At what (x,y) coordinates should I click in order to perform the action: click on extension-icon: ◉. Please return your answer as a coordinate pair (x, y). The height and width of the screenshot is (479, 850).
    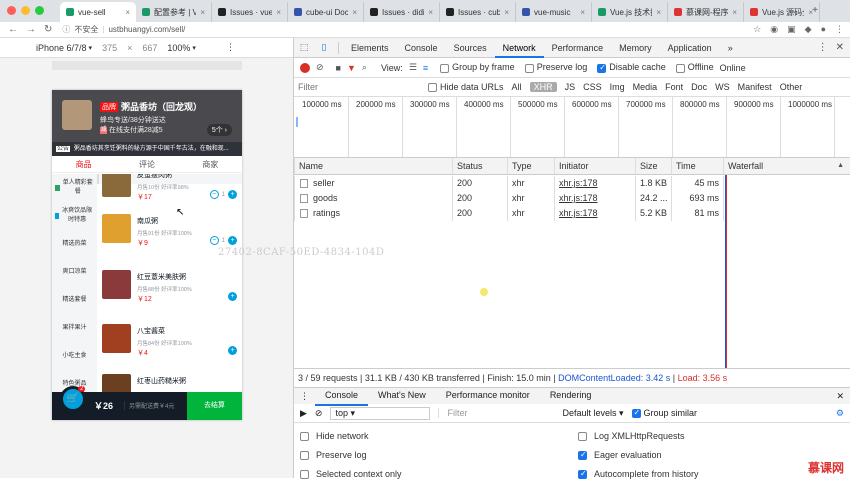
    Looking at the image, I should click on (774, 29).